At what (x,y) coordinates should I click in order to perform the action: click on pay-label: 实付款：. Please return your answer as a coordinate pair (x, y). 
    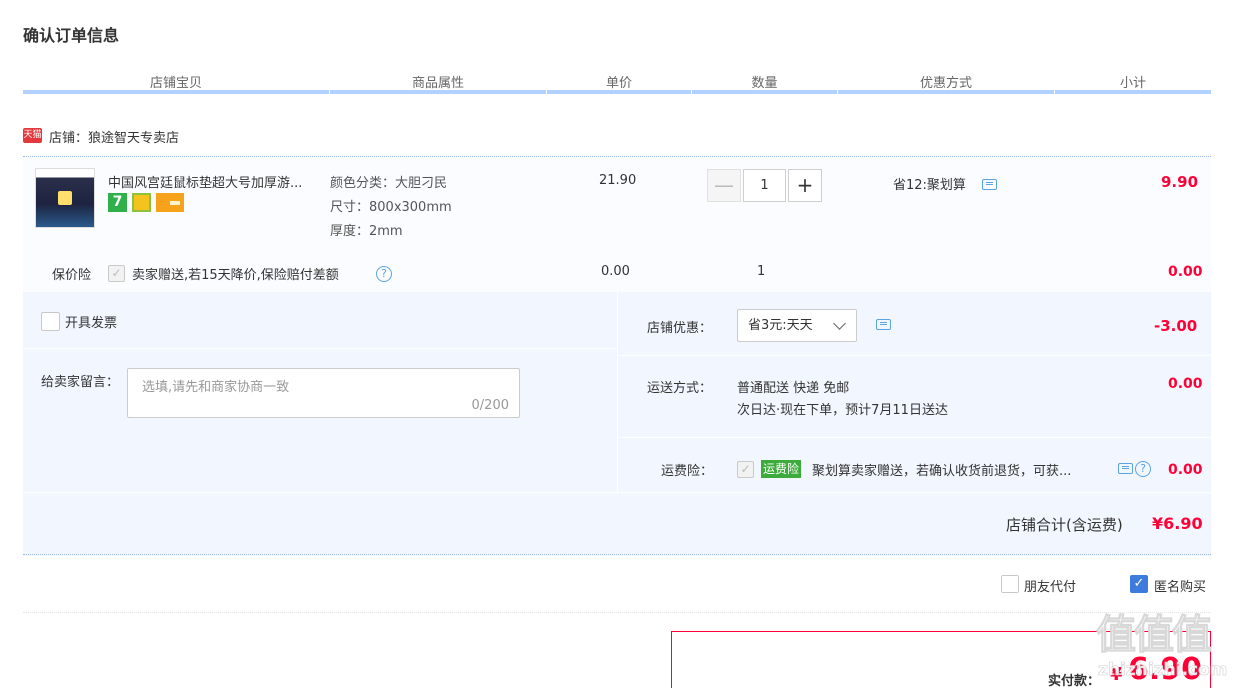
    Looking at the image, I should click on (1074, 681).